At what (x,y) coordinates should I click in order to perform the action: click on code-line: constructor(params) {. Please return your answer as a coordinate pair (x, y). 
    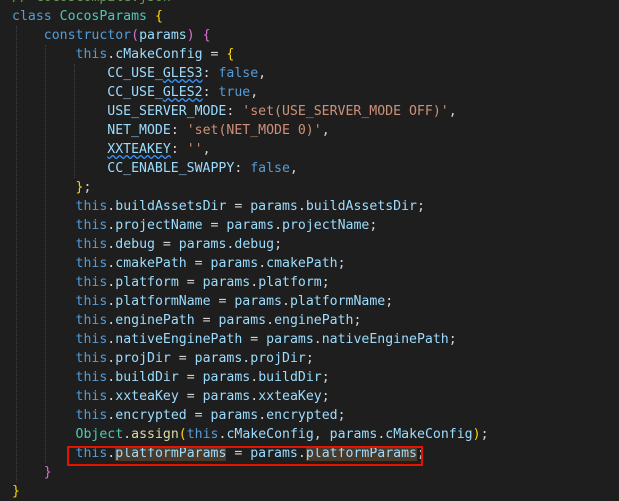
    Looking at the image, I should click on (111, 35).